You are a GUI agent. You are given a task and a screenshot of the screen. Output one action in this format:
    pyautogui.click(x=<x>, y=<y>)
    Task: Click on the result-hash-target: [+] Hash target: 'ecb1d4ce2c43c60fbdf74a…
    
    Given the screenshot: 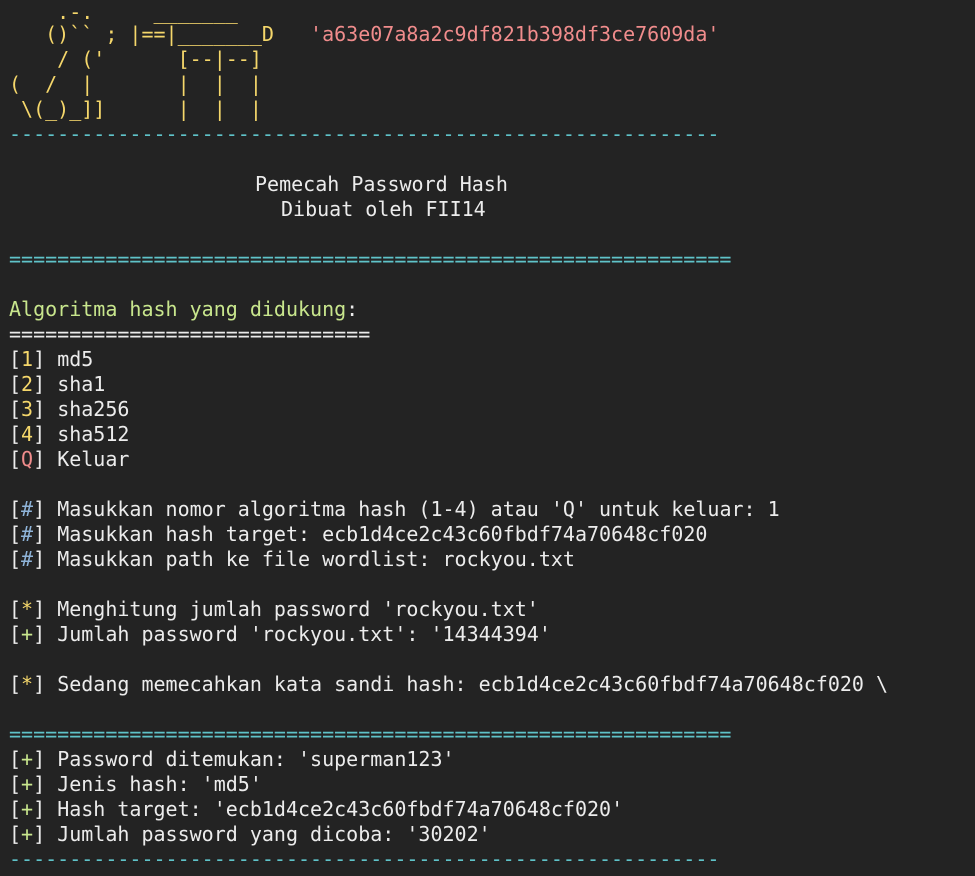 What is the action you would take?
    pyautogui.click(x=316, y=809)
    